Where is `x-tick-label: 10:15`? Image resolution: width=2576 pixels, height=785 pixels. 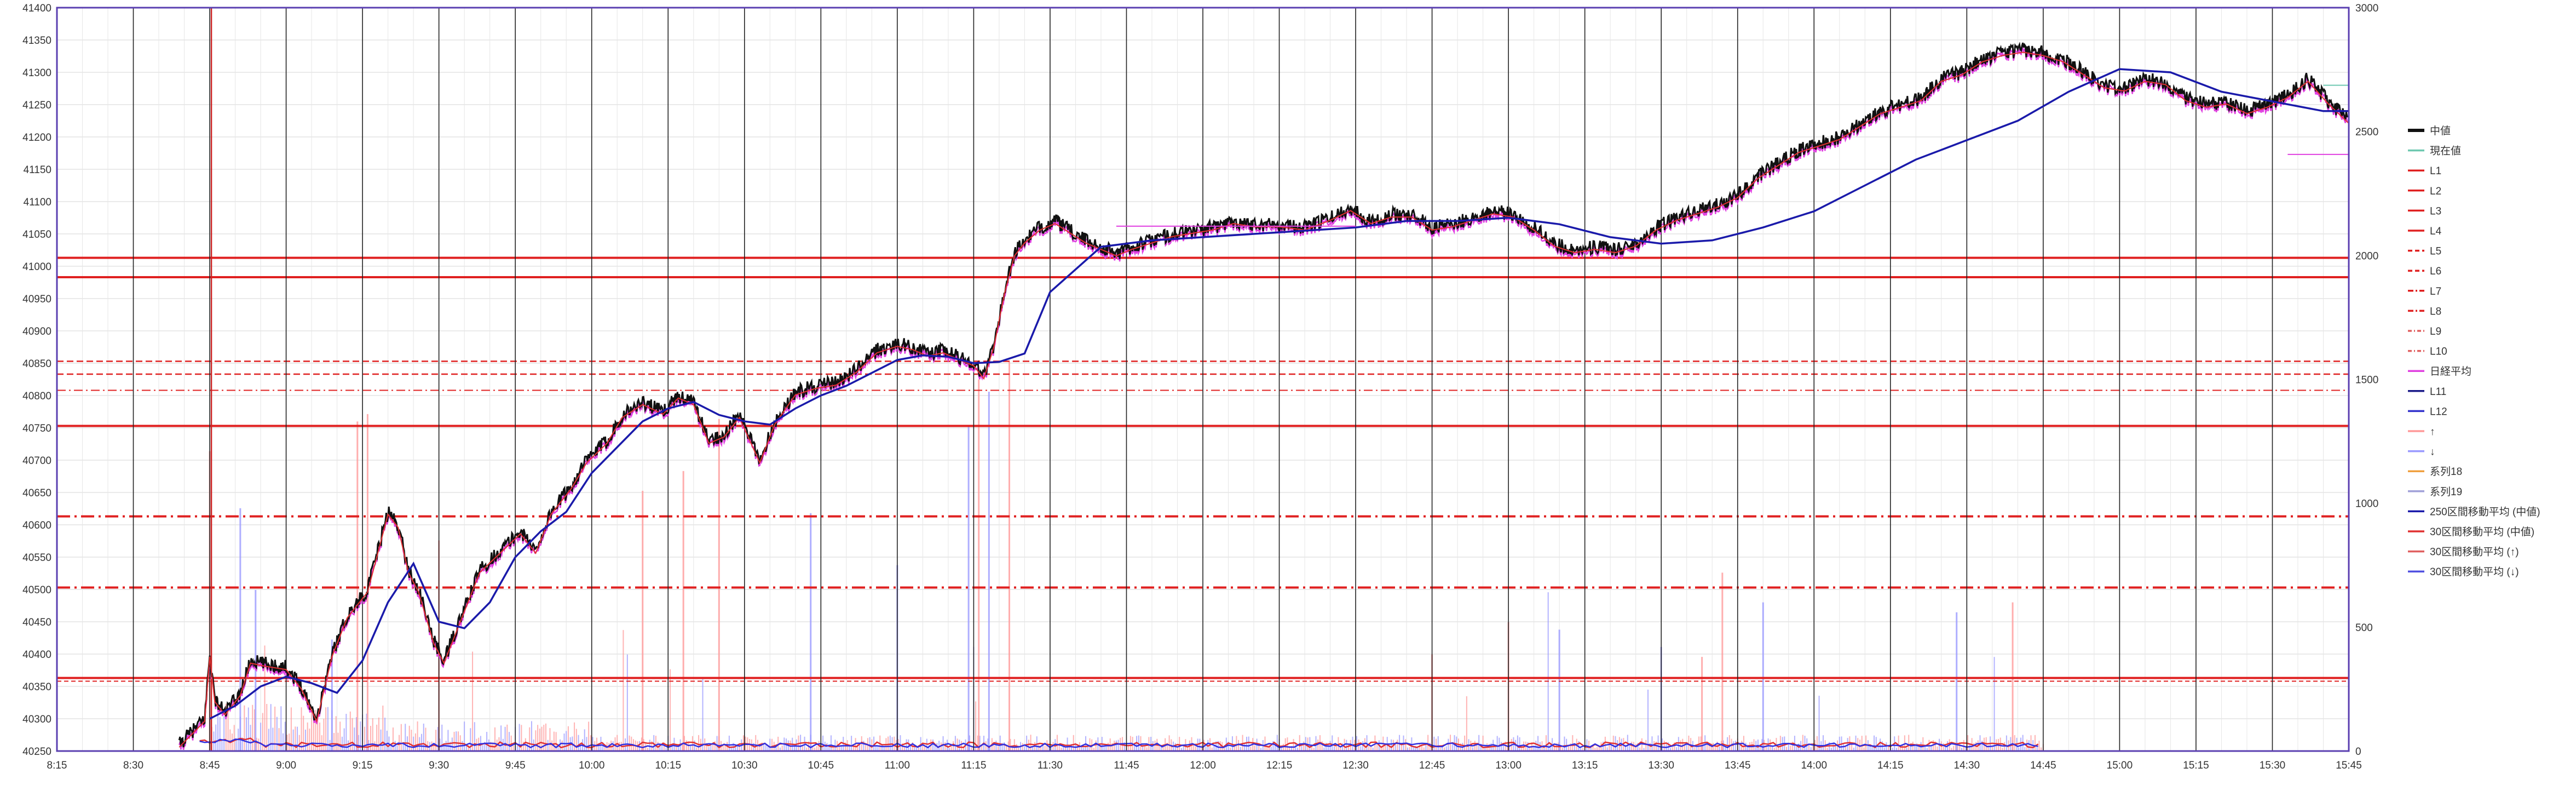 x-tick-label: 10:15 is located at coordinates (668, 766).